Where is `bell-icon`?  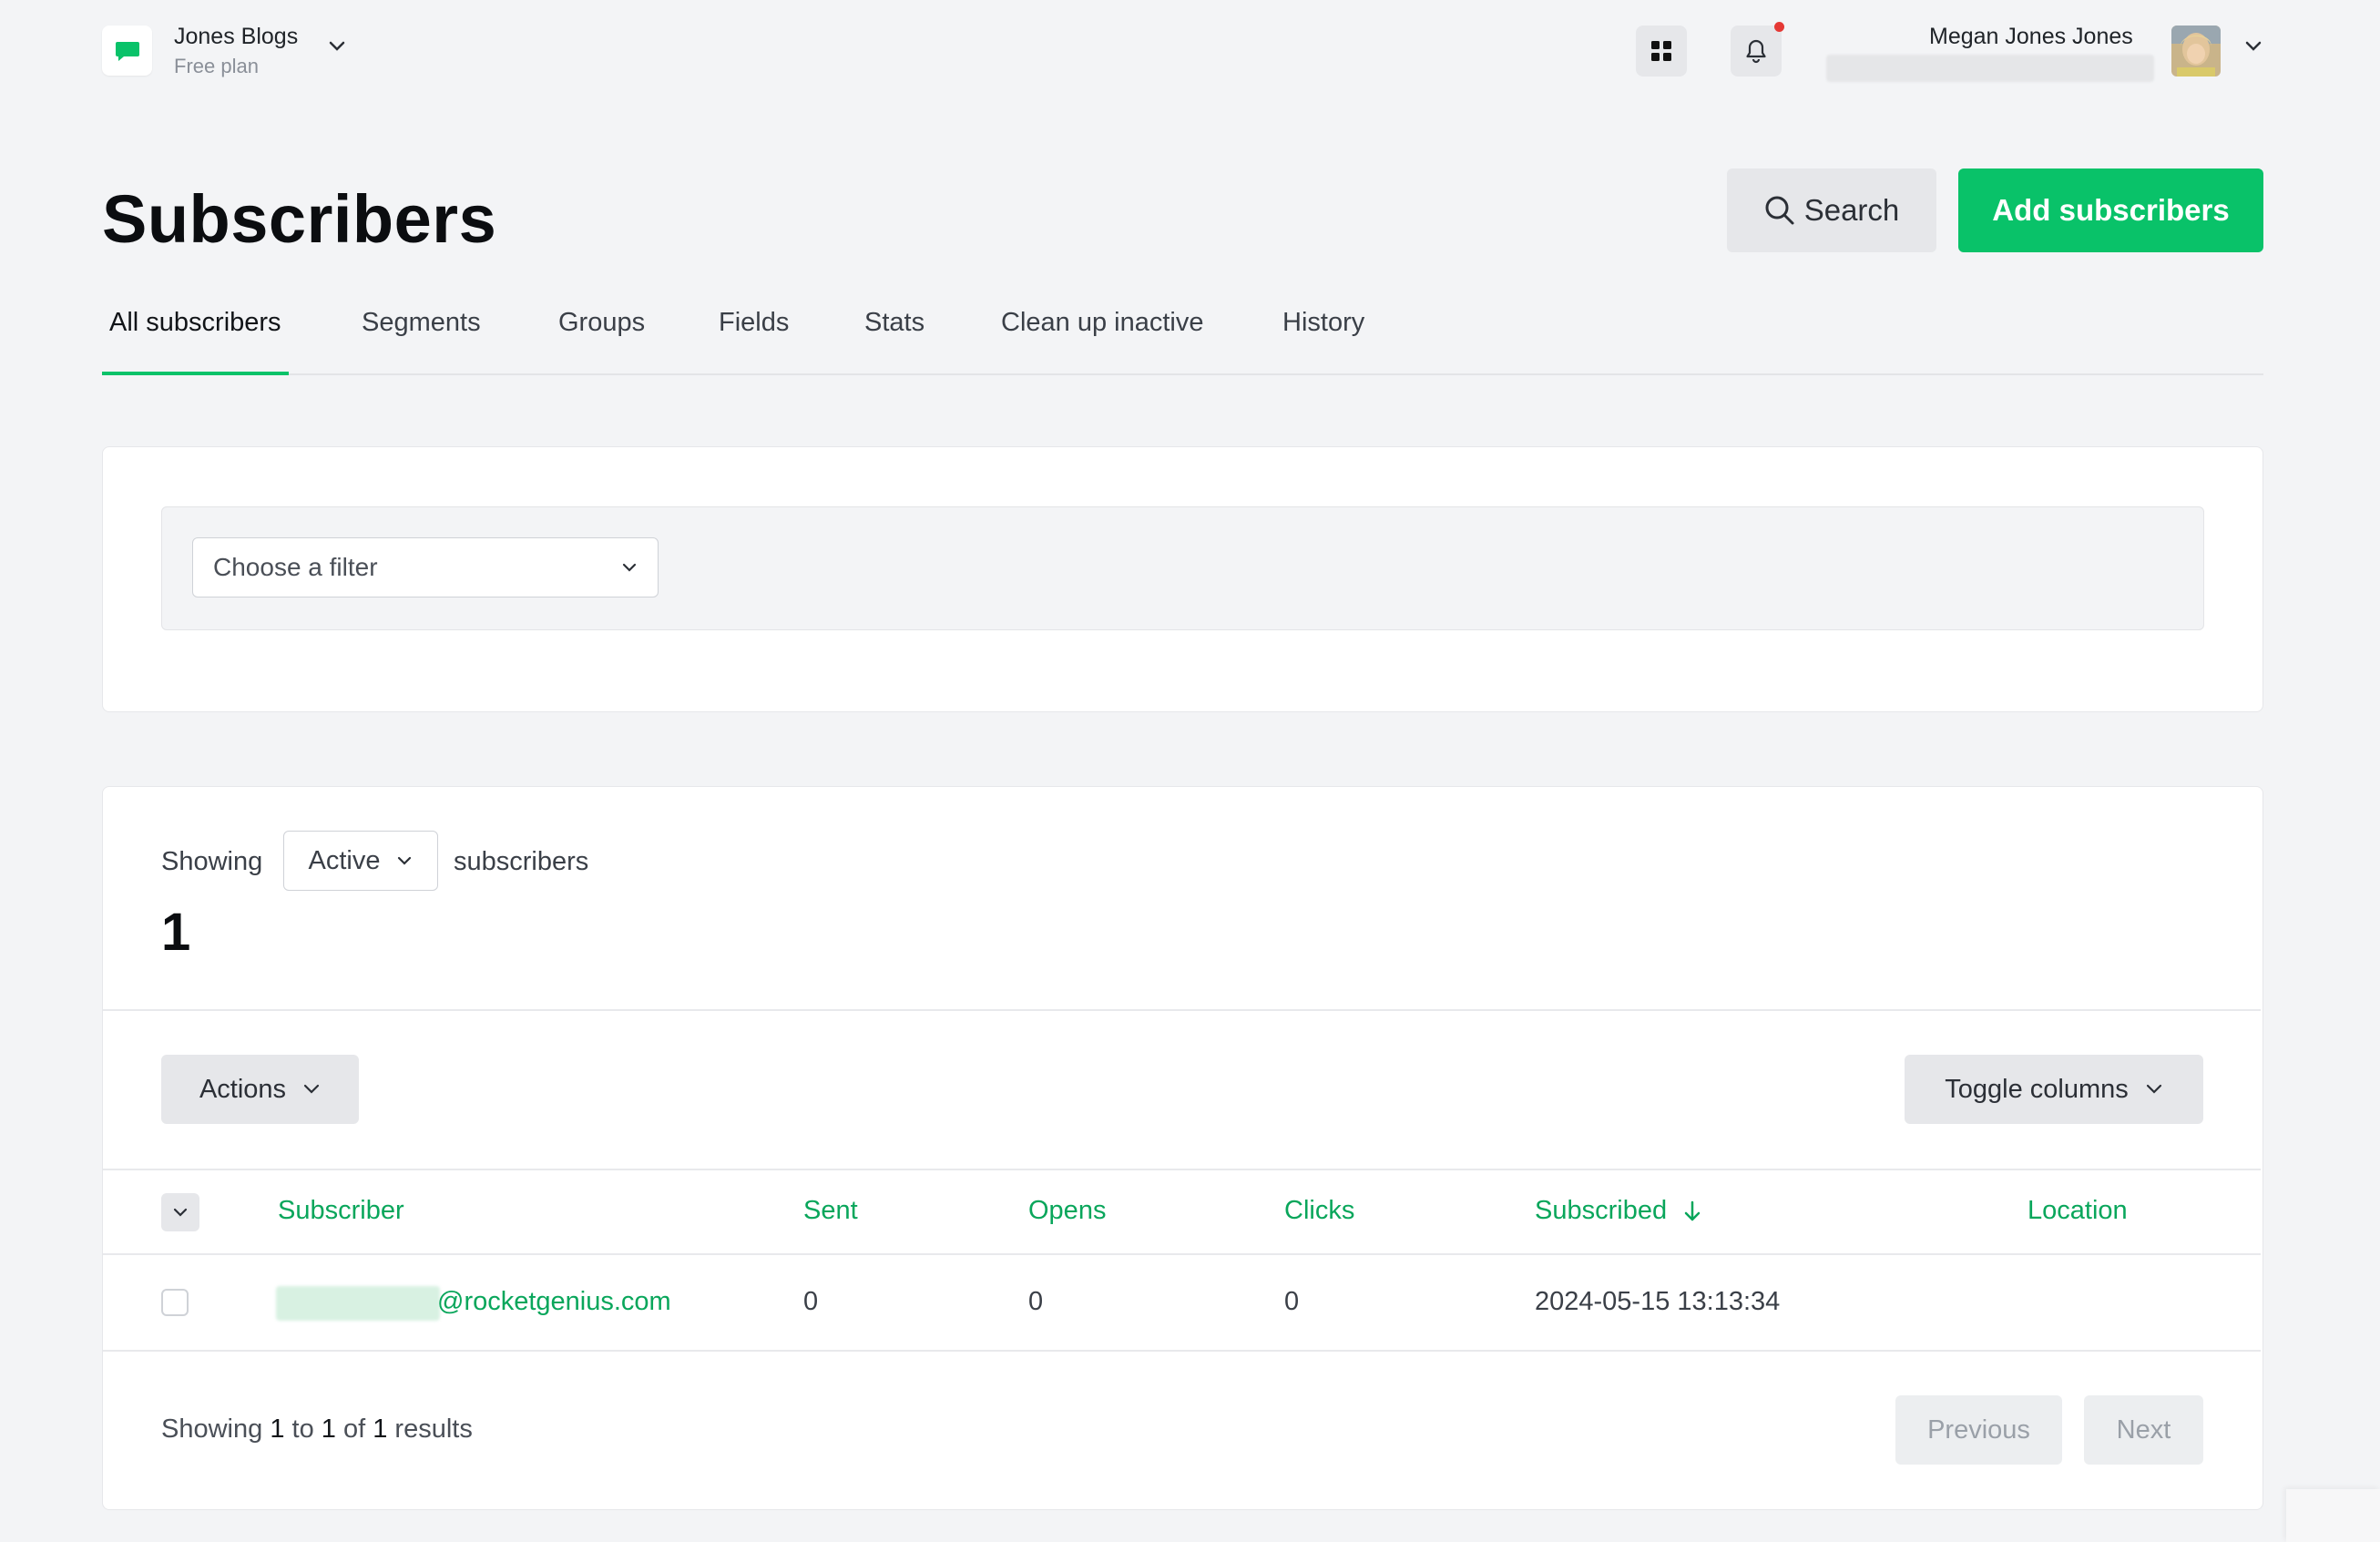 bell-icon is located at coordinates (1756, 52).